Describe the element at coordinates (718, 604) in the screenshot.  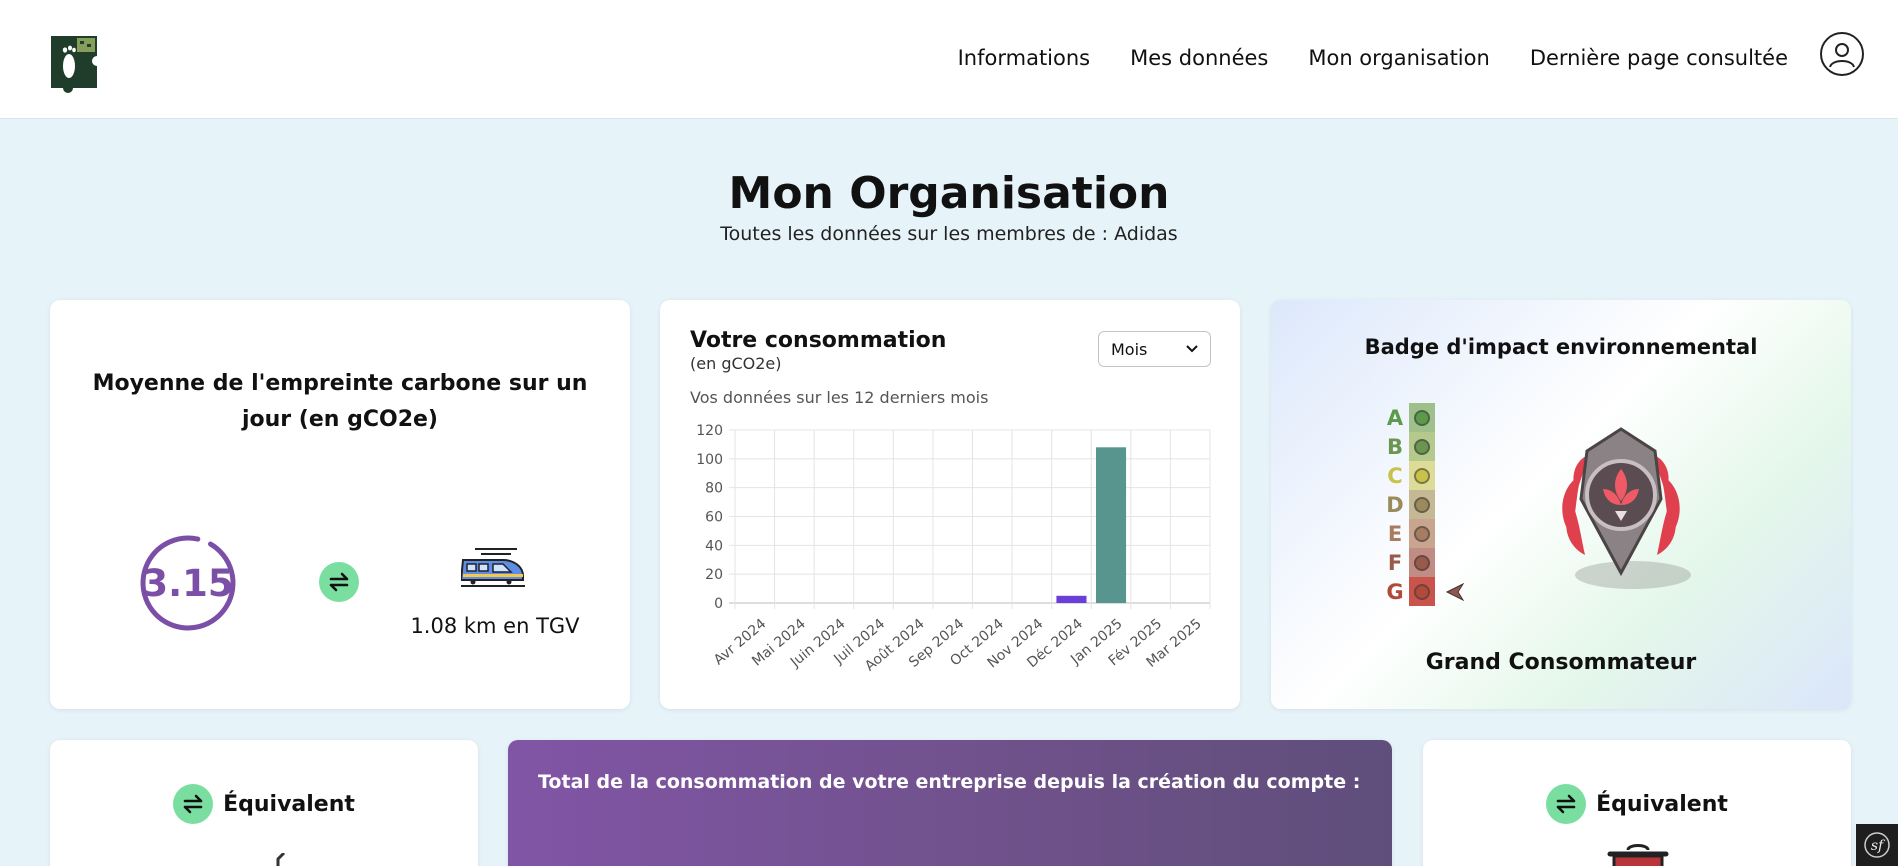
I see `y-tick-label: 0` at that location.